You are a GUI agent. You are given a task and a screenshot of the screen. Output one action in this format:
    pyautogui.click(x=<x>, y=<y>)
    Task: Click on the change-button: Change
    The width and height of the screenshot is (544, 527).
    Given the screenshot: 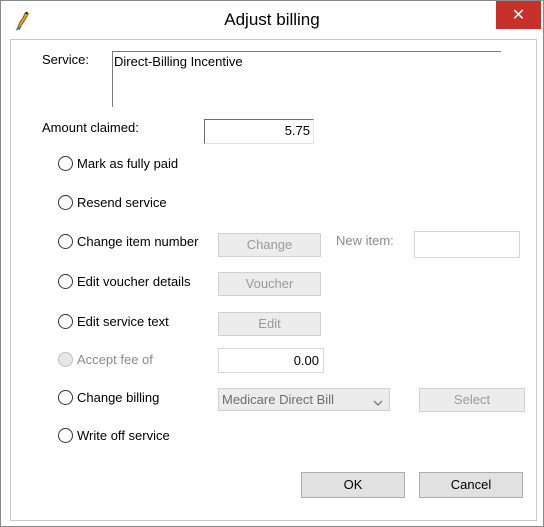 What is the action you would take?
    pyautogui.click(x=269, y=245)
    